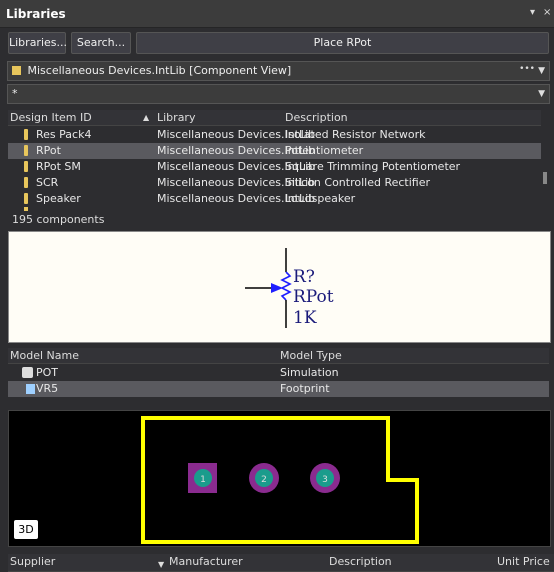  I want to click on sort-up-icon: ▲, so click(146, 117).